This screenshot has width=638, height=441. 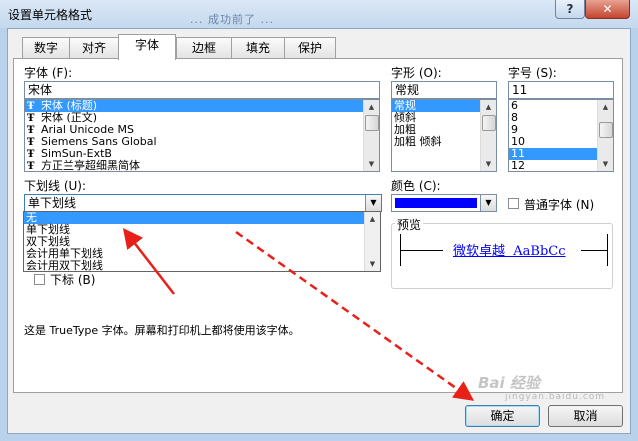 I want to click on underline-label: 下划线 (U):, so click(x=55, y=186).